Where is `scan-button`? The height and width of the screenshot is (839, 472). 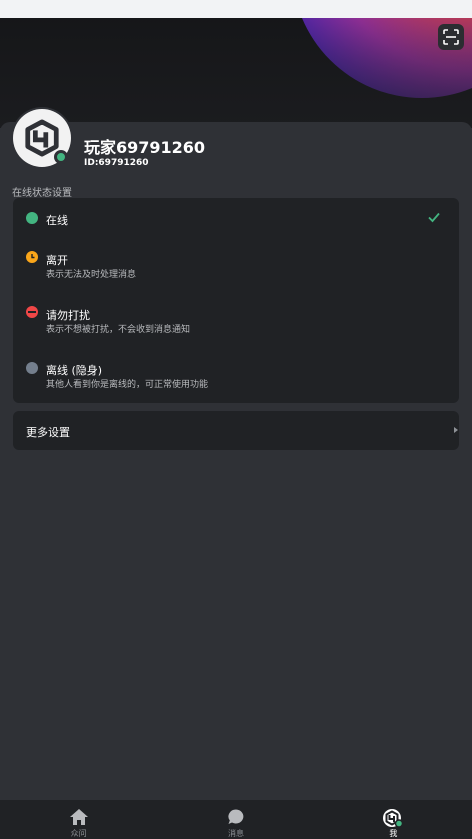
scan-button is located at coordinates (451, 37).